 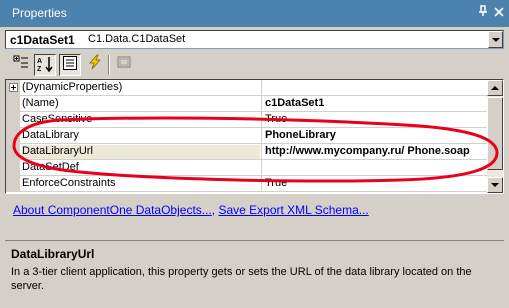 I want to click on scroll-thumb, so click(x=495, y=133).